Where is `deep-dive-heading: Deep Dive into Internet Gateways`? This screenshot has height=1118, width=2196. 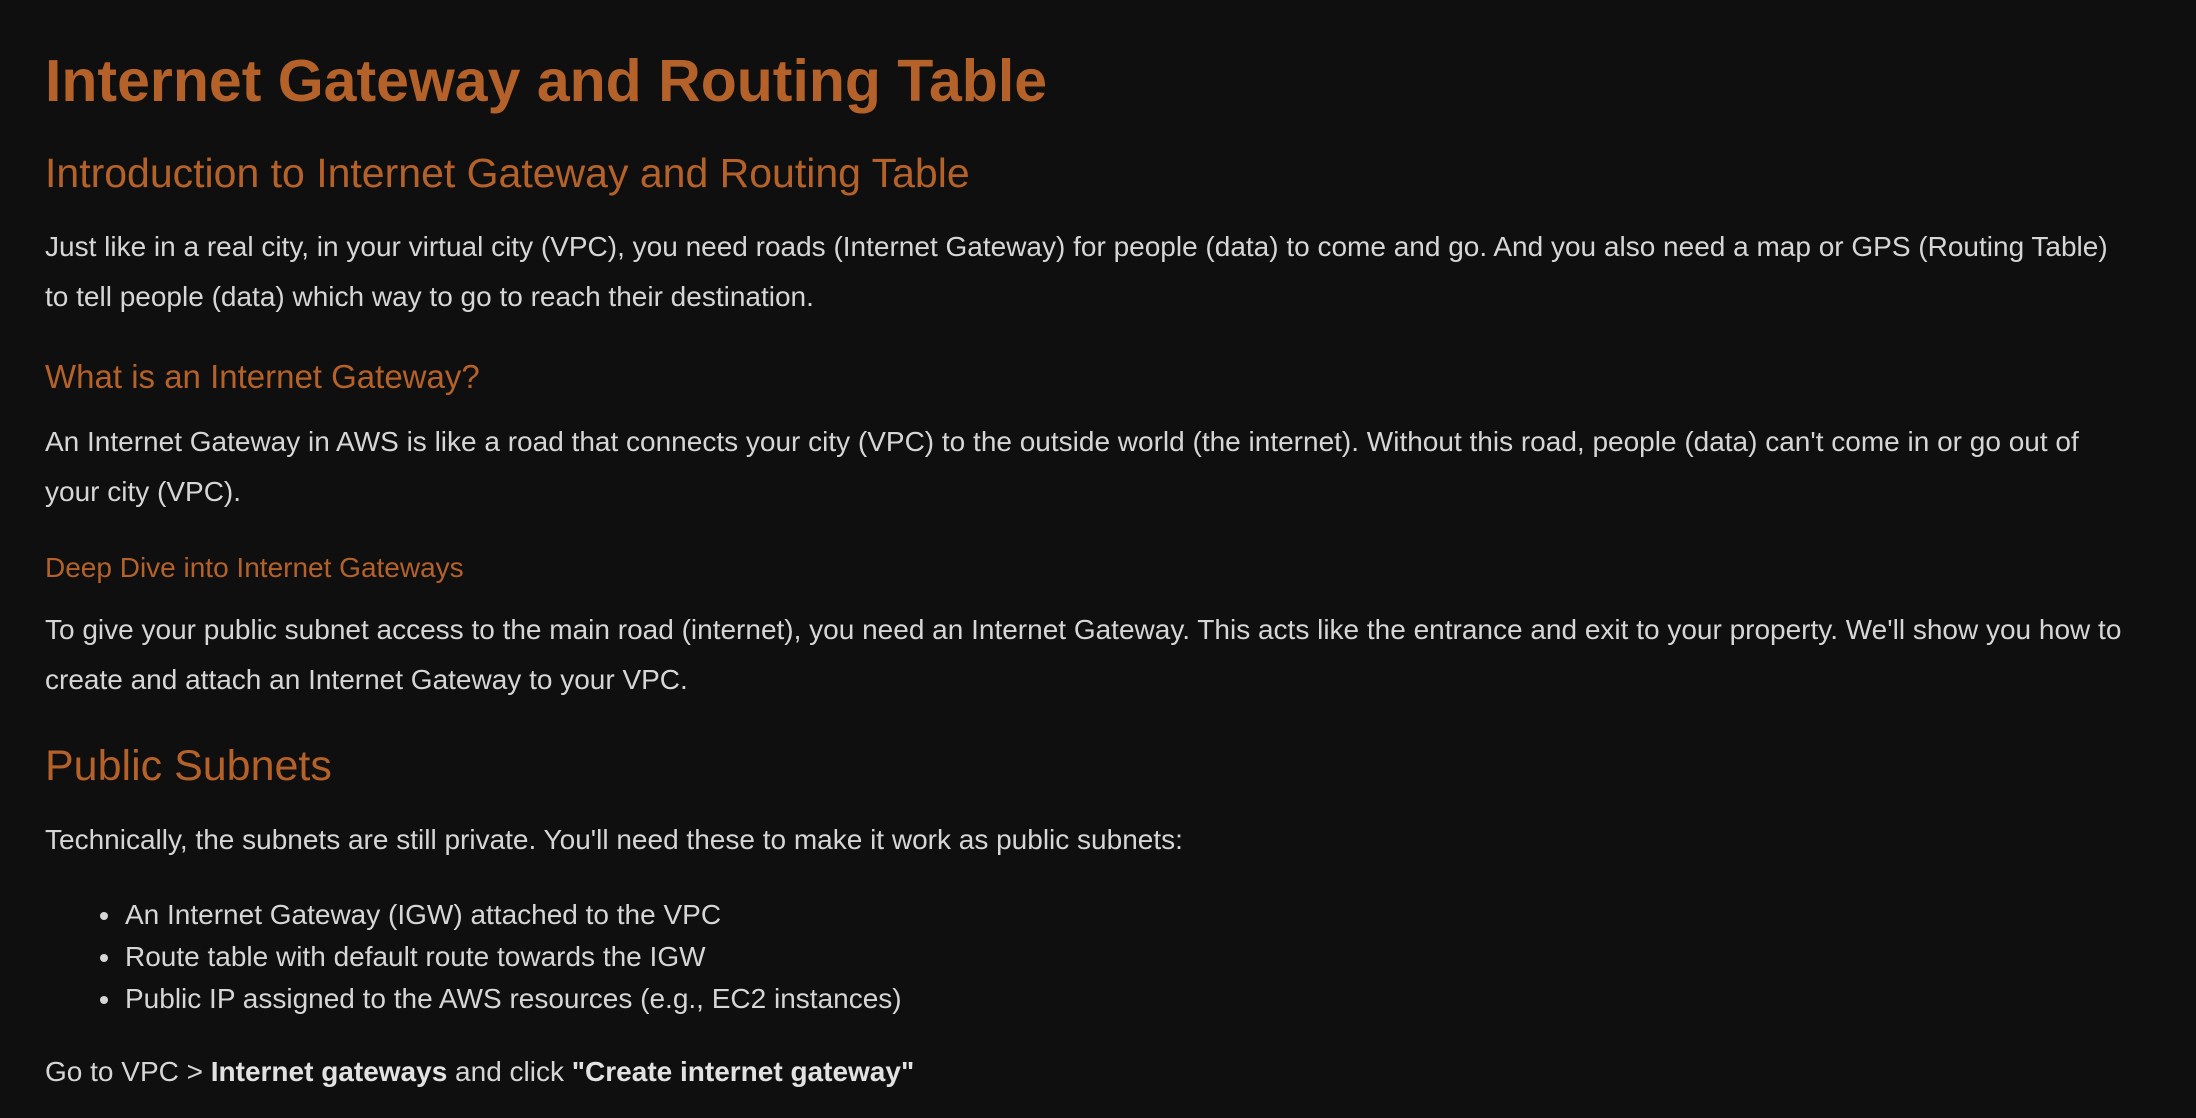 deep-dive-heading: Deep Dive into Internet Gateways is located at coordinates (254, 567).